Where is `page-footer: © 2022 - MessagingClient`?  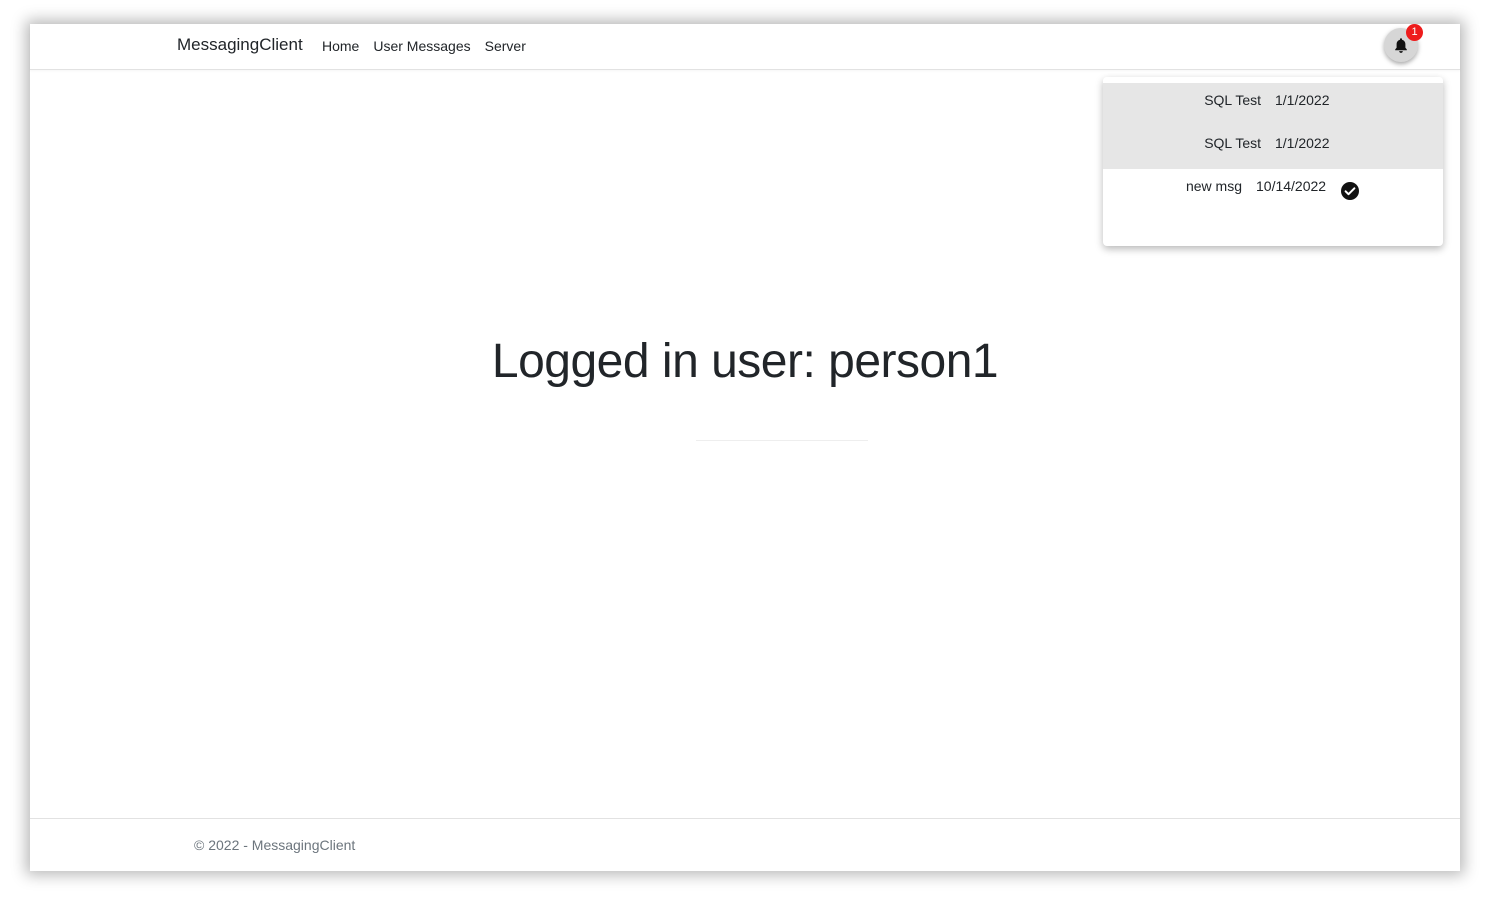
page-footer: © 2022 - MessagingClient is located at coordinates (745, 845).